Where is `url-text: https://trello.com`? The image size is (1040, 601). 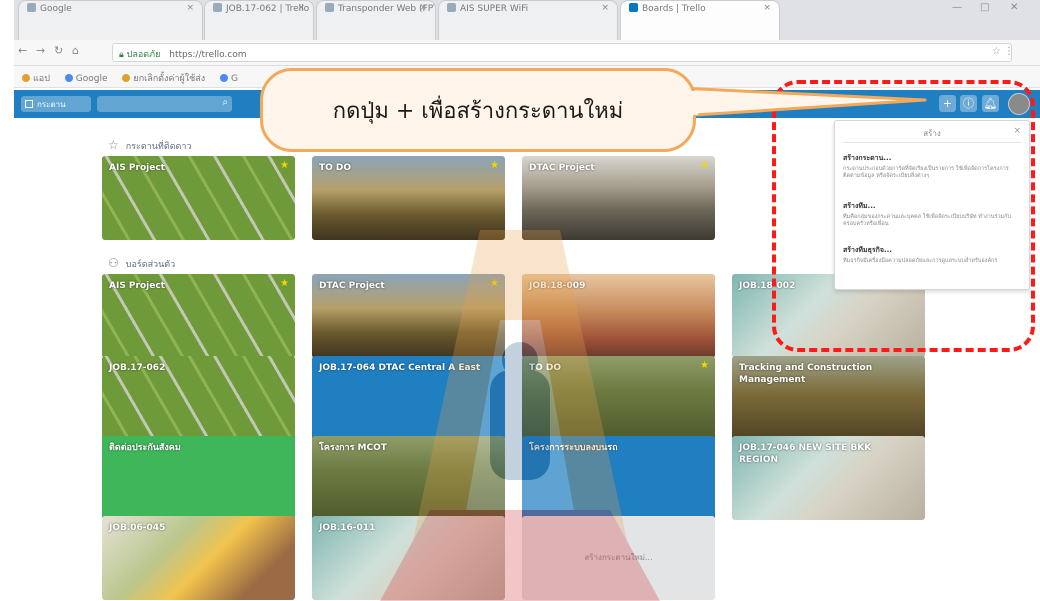 url-text: https://trello.com is located at coordinates (208, 55).